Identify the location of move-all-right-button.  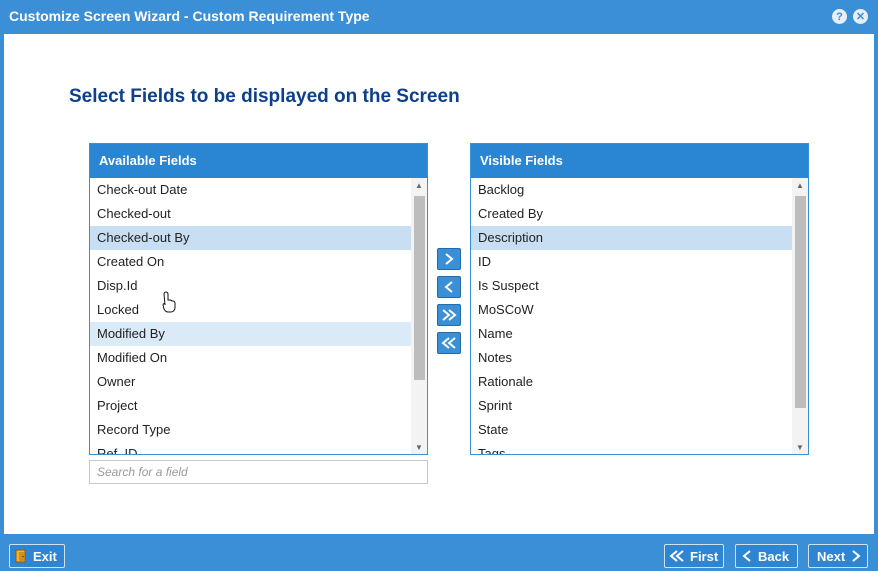
(449, 315).